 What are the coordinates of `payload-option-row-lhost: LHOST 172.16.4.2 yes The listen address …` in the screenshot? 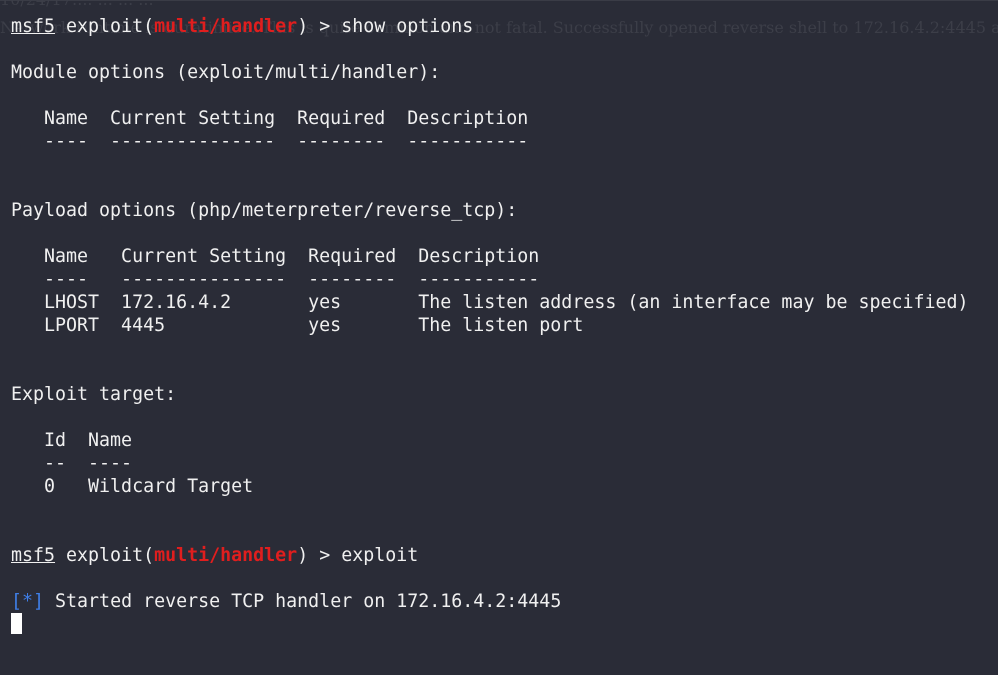 It's located at (490, 302).